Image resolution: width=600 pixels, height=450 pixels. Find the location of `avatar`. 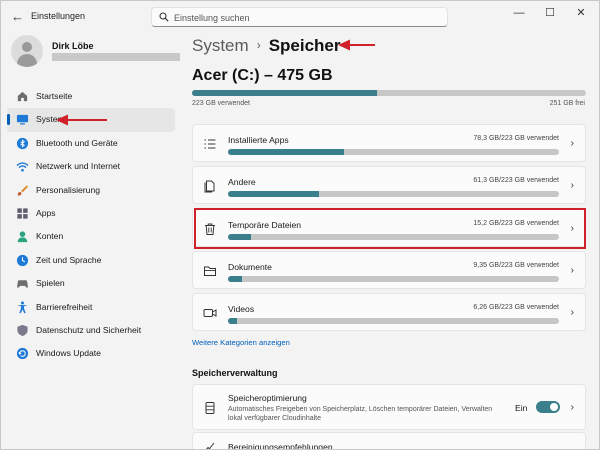

avatar is located at coordinates (27, 51).